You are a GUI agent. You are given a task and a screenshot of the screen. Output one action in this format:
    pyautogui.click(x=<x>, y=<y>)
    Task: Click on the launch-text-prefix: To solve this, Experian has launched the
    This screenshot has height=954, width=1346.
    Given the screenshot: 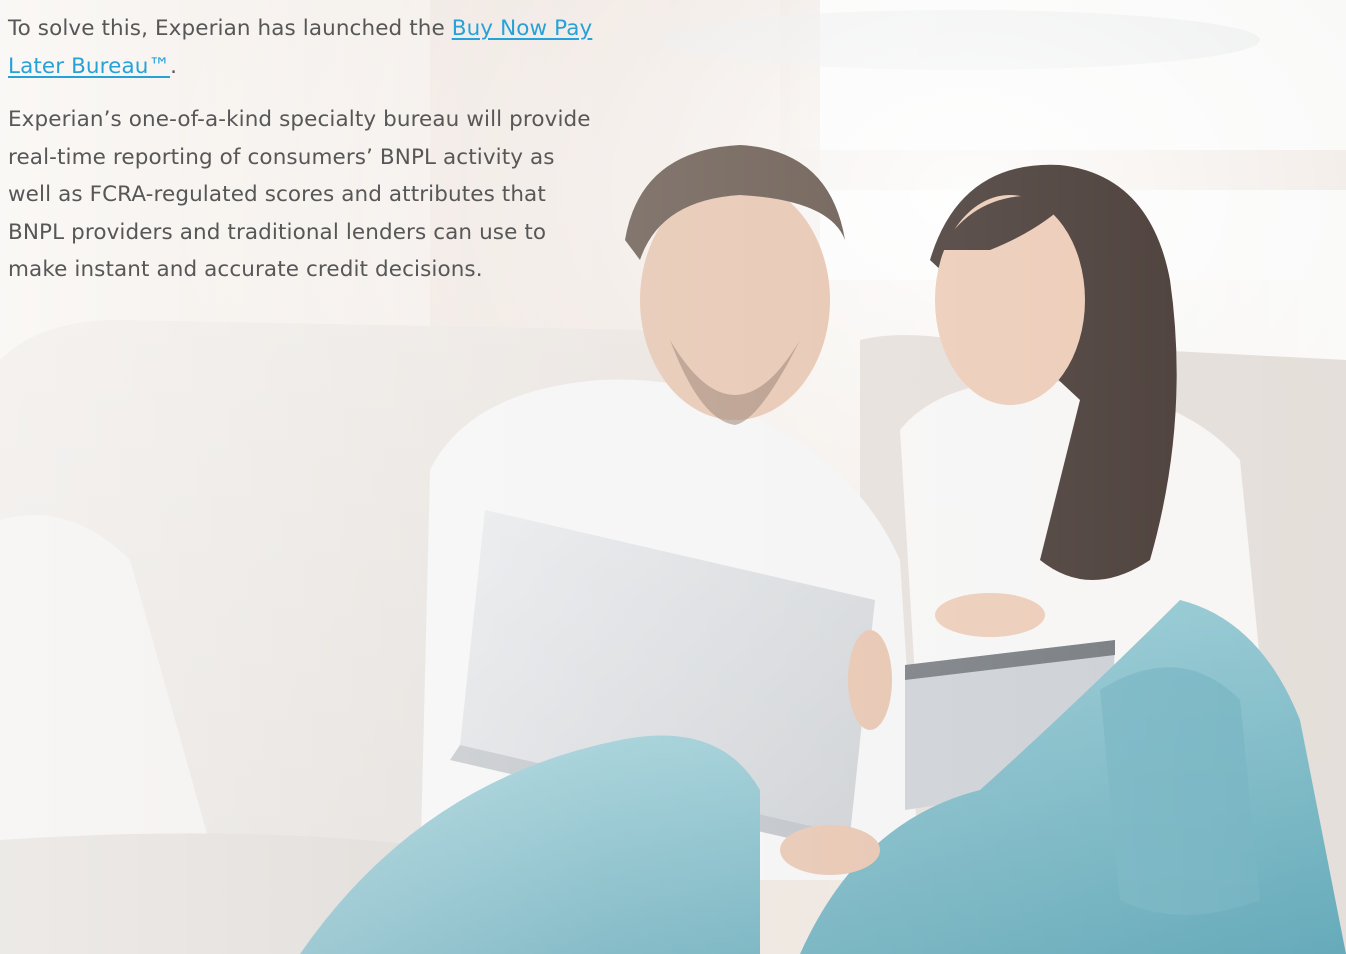 What is the action you would take?
    pyautogui.click(x=230, y=28)
    